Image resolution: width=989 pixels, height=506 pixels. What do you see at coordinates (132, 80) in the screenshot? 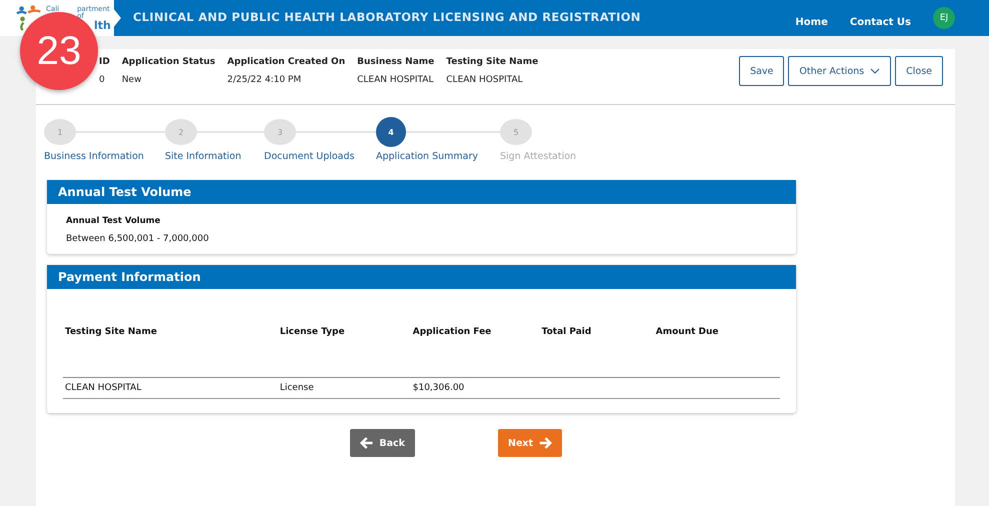
I see `field-value: New` at bounding box center [132, 80].